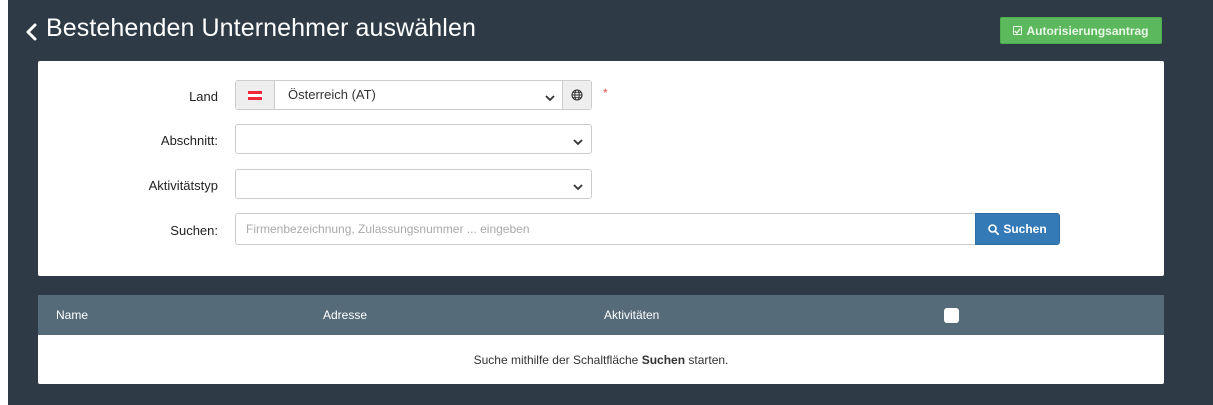 The width and height of the screenshot is (1213, 405). What do you see at coordinates (1025, 229) in the screenshot?
I see `suchen-button-label: Suchen` at bounding box center [1025, 229].